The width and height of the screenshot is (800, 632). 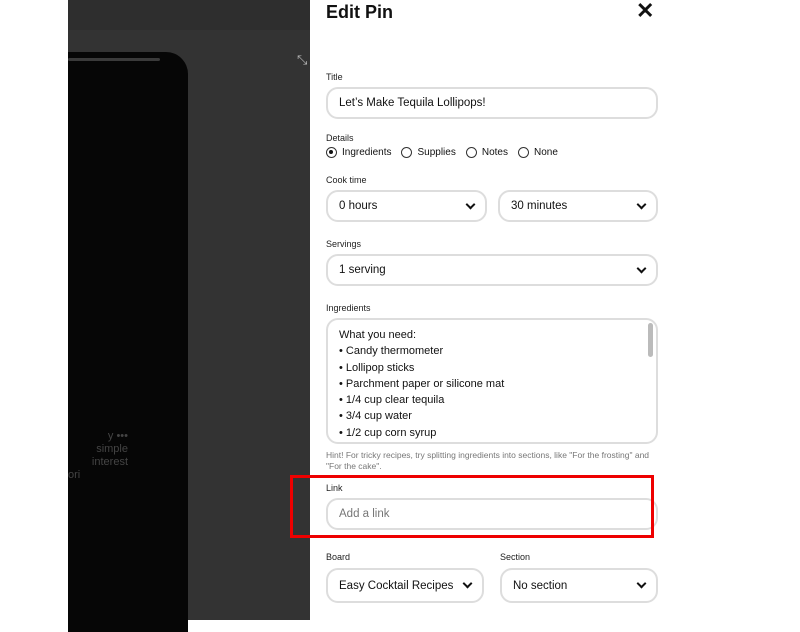 What do you see at coordinates (492, 103) in the screenshot?
I see `title-input: Let’s Make Tequila Lollipops!` at bounding box center [492, 103].